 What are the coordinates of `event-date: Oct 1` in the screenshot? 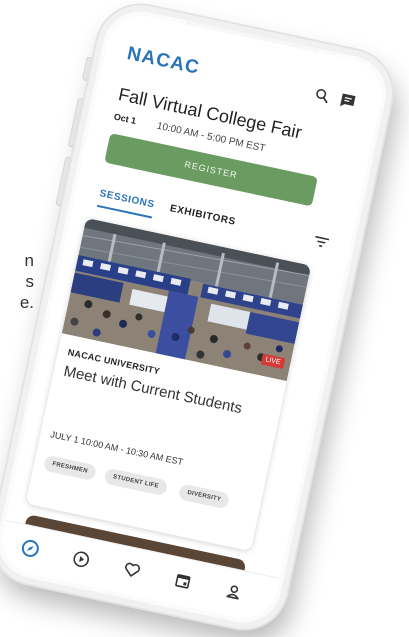 It's located at (125, 118).